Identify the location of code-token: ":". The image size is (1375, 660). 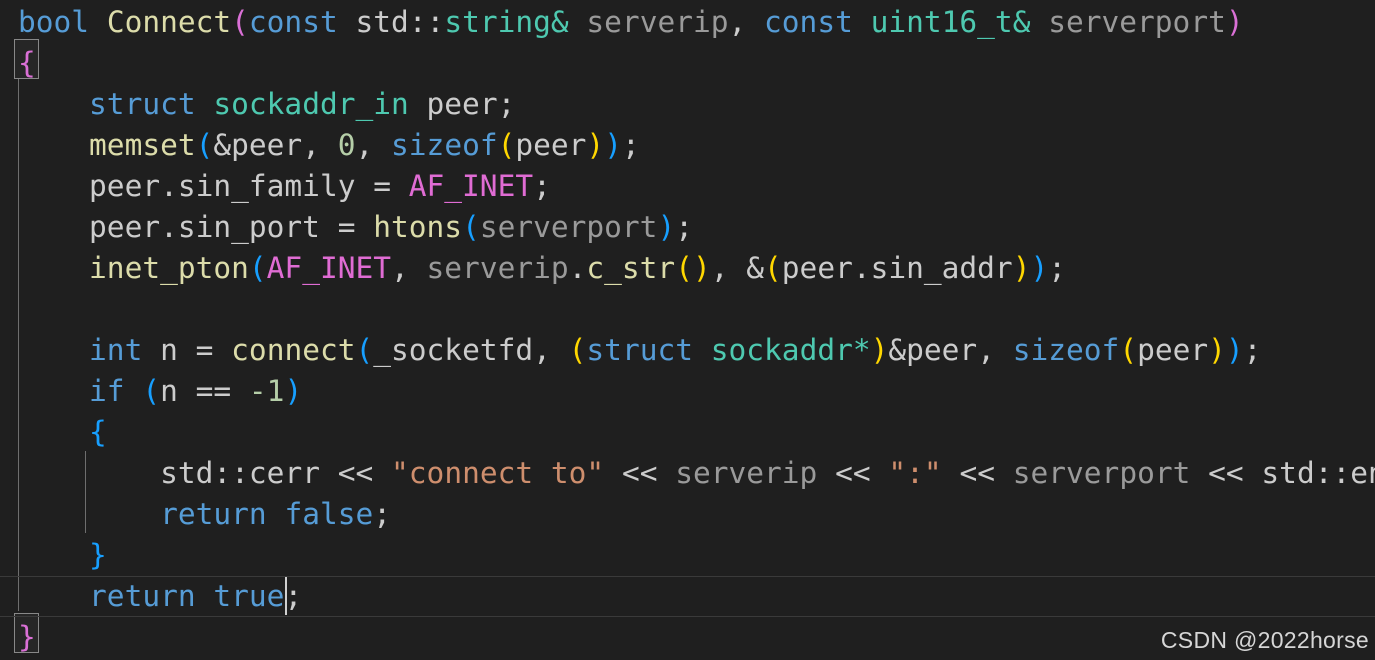
(915, 473).